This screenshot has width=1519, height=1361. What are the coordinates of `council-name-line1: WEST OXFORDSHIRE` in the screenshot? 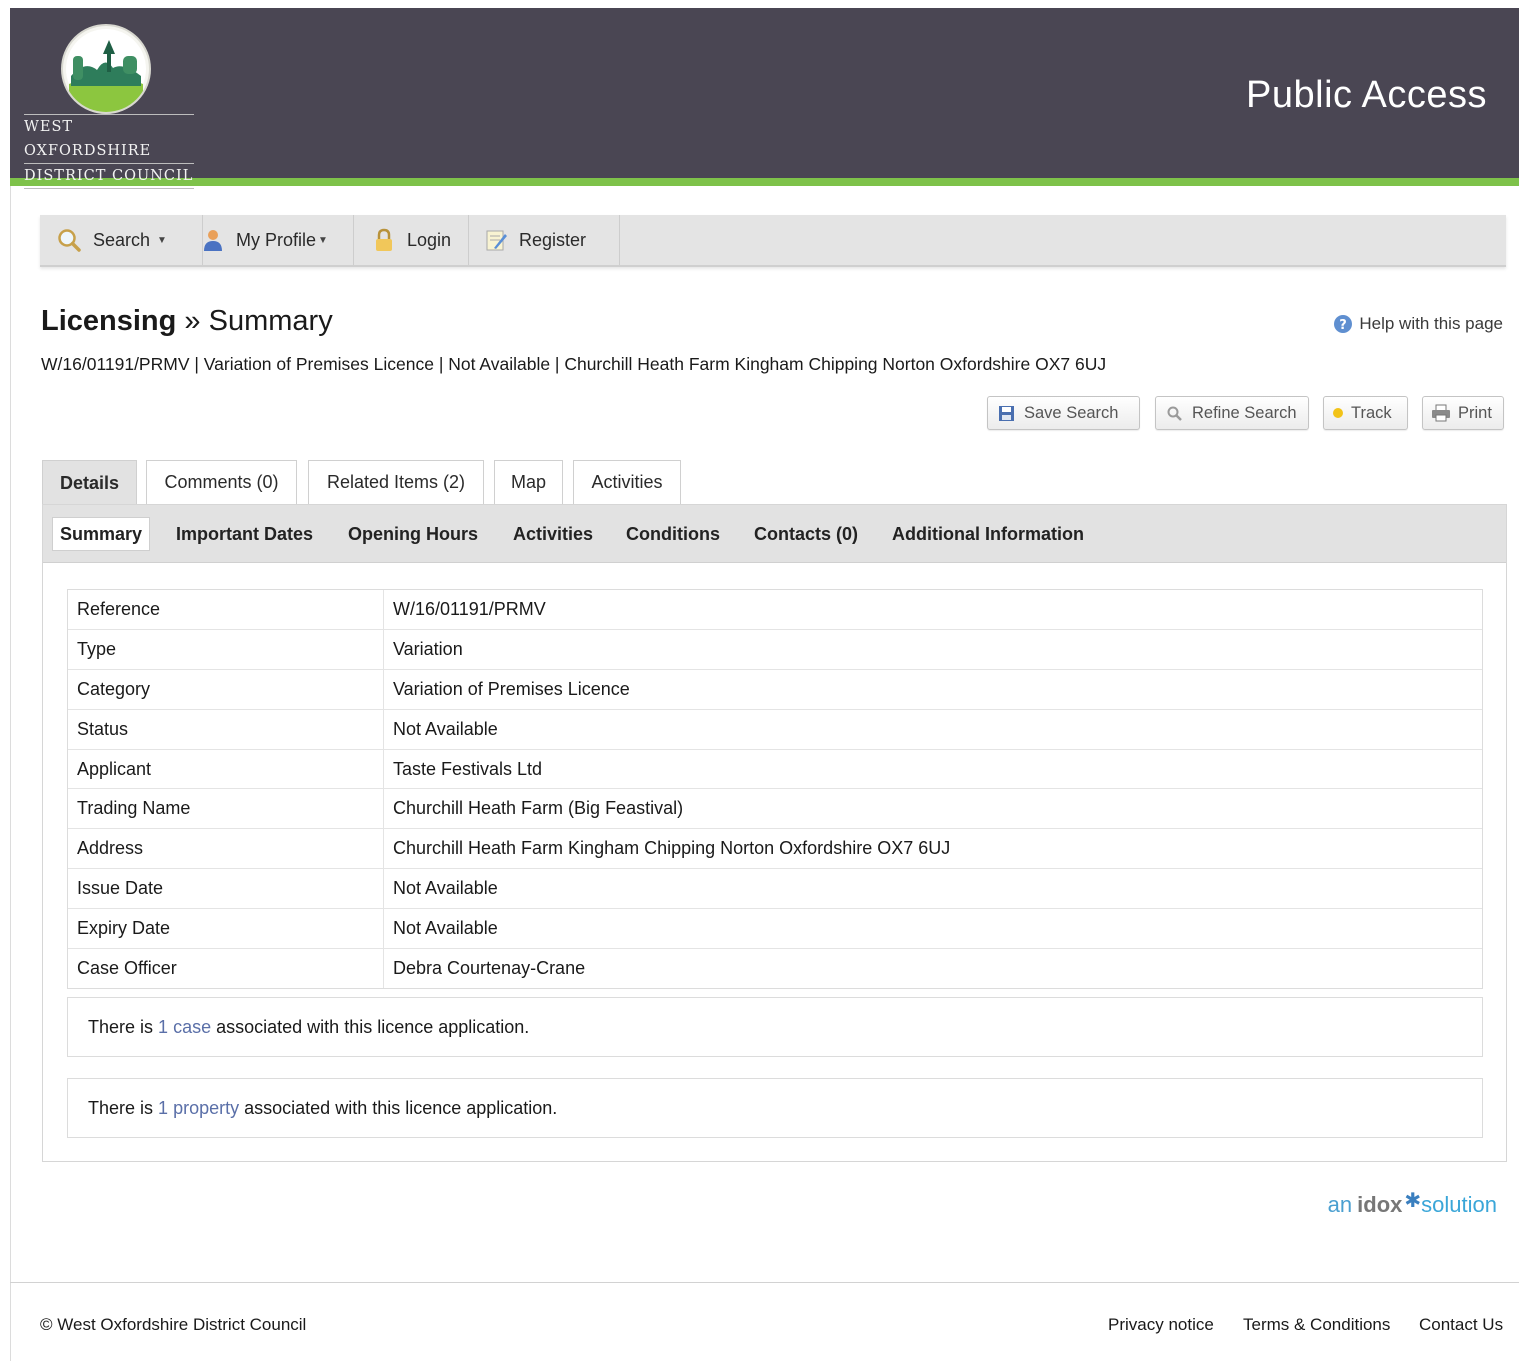 It's located at (109, 138).